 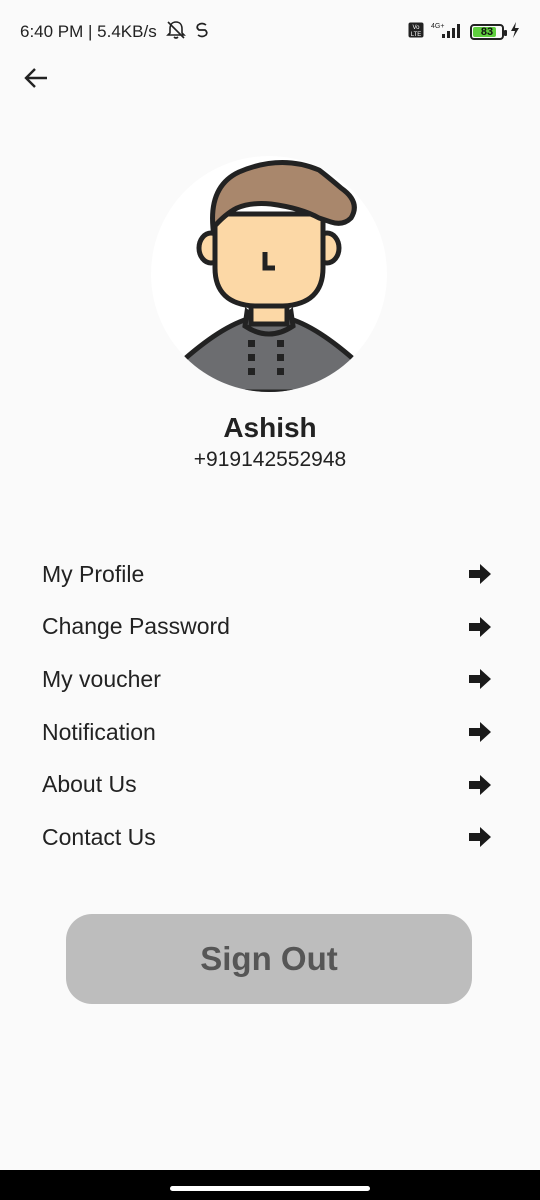 I want to click on battery-icon: 83, so click(x=488, y=32).